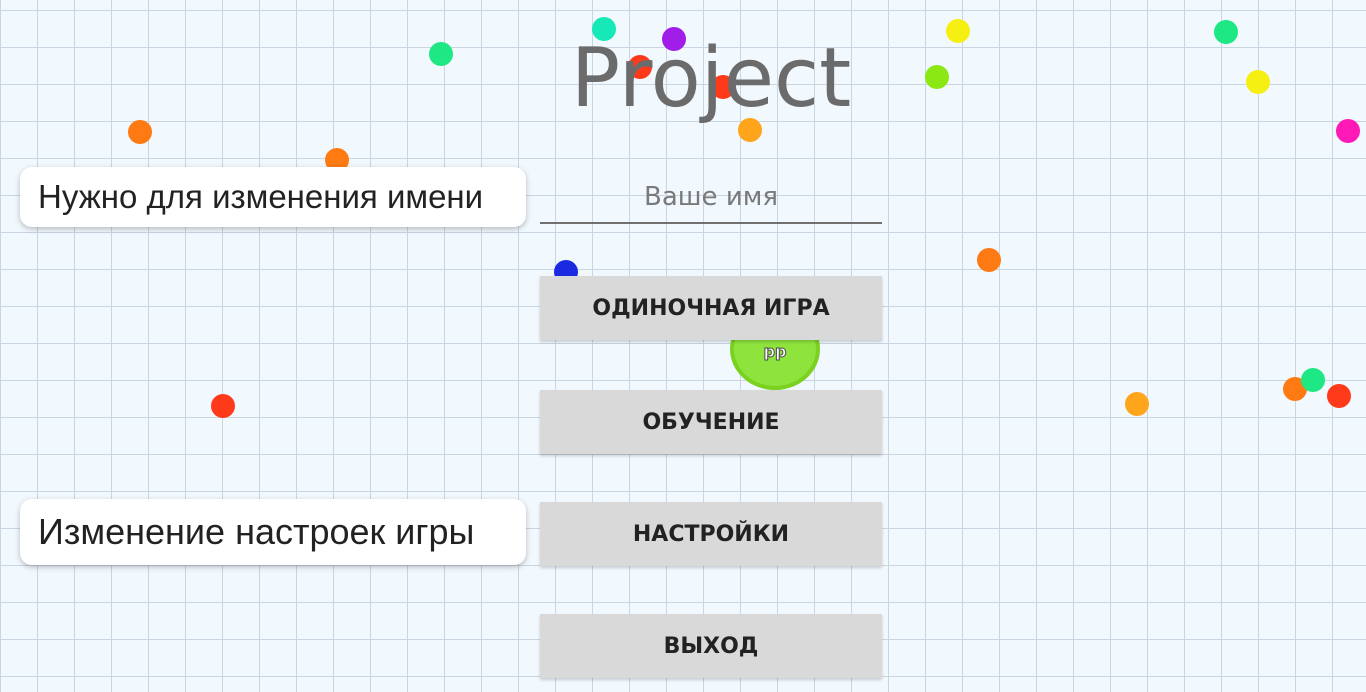 The width and height of the screenshot is (1366, 692). What do you see at coordinates (775, 354) in the screenshot?
I see `player-name-label: dd` at bounding box center [775, 354].